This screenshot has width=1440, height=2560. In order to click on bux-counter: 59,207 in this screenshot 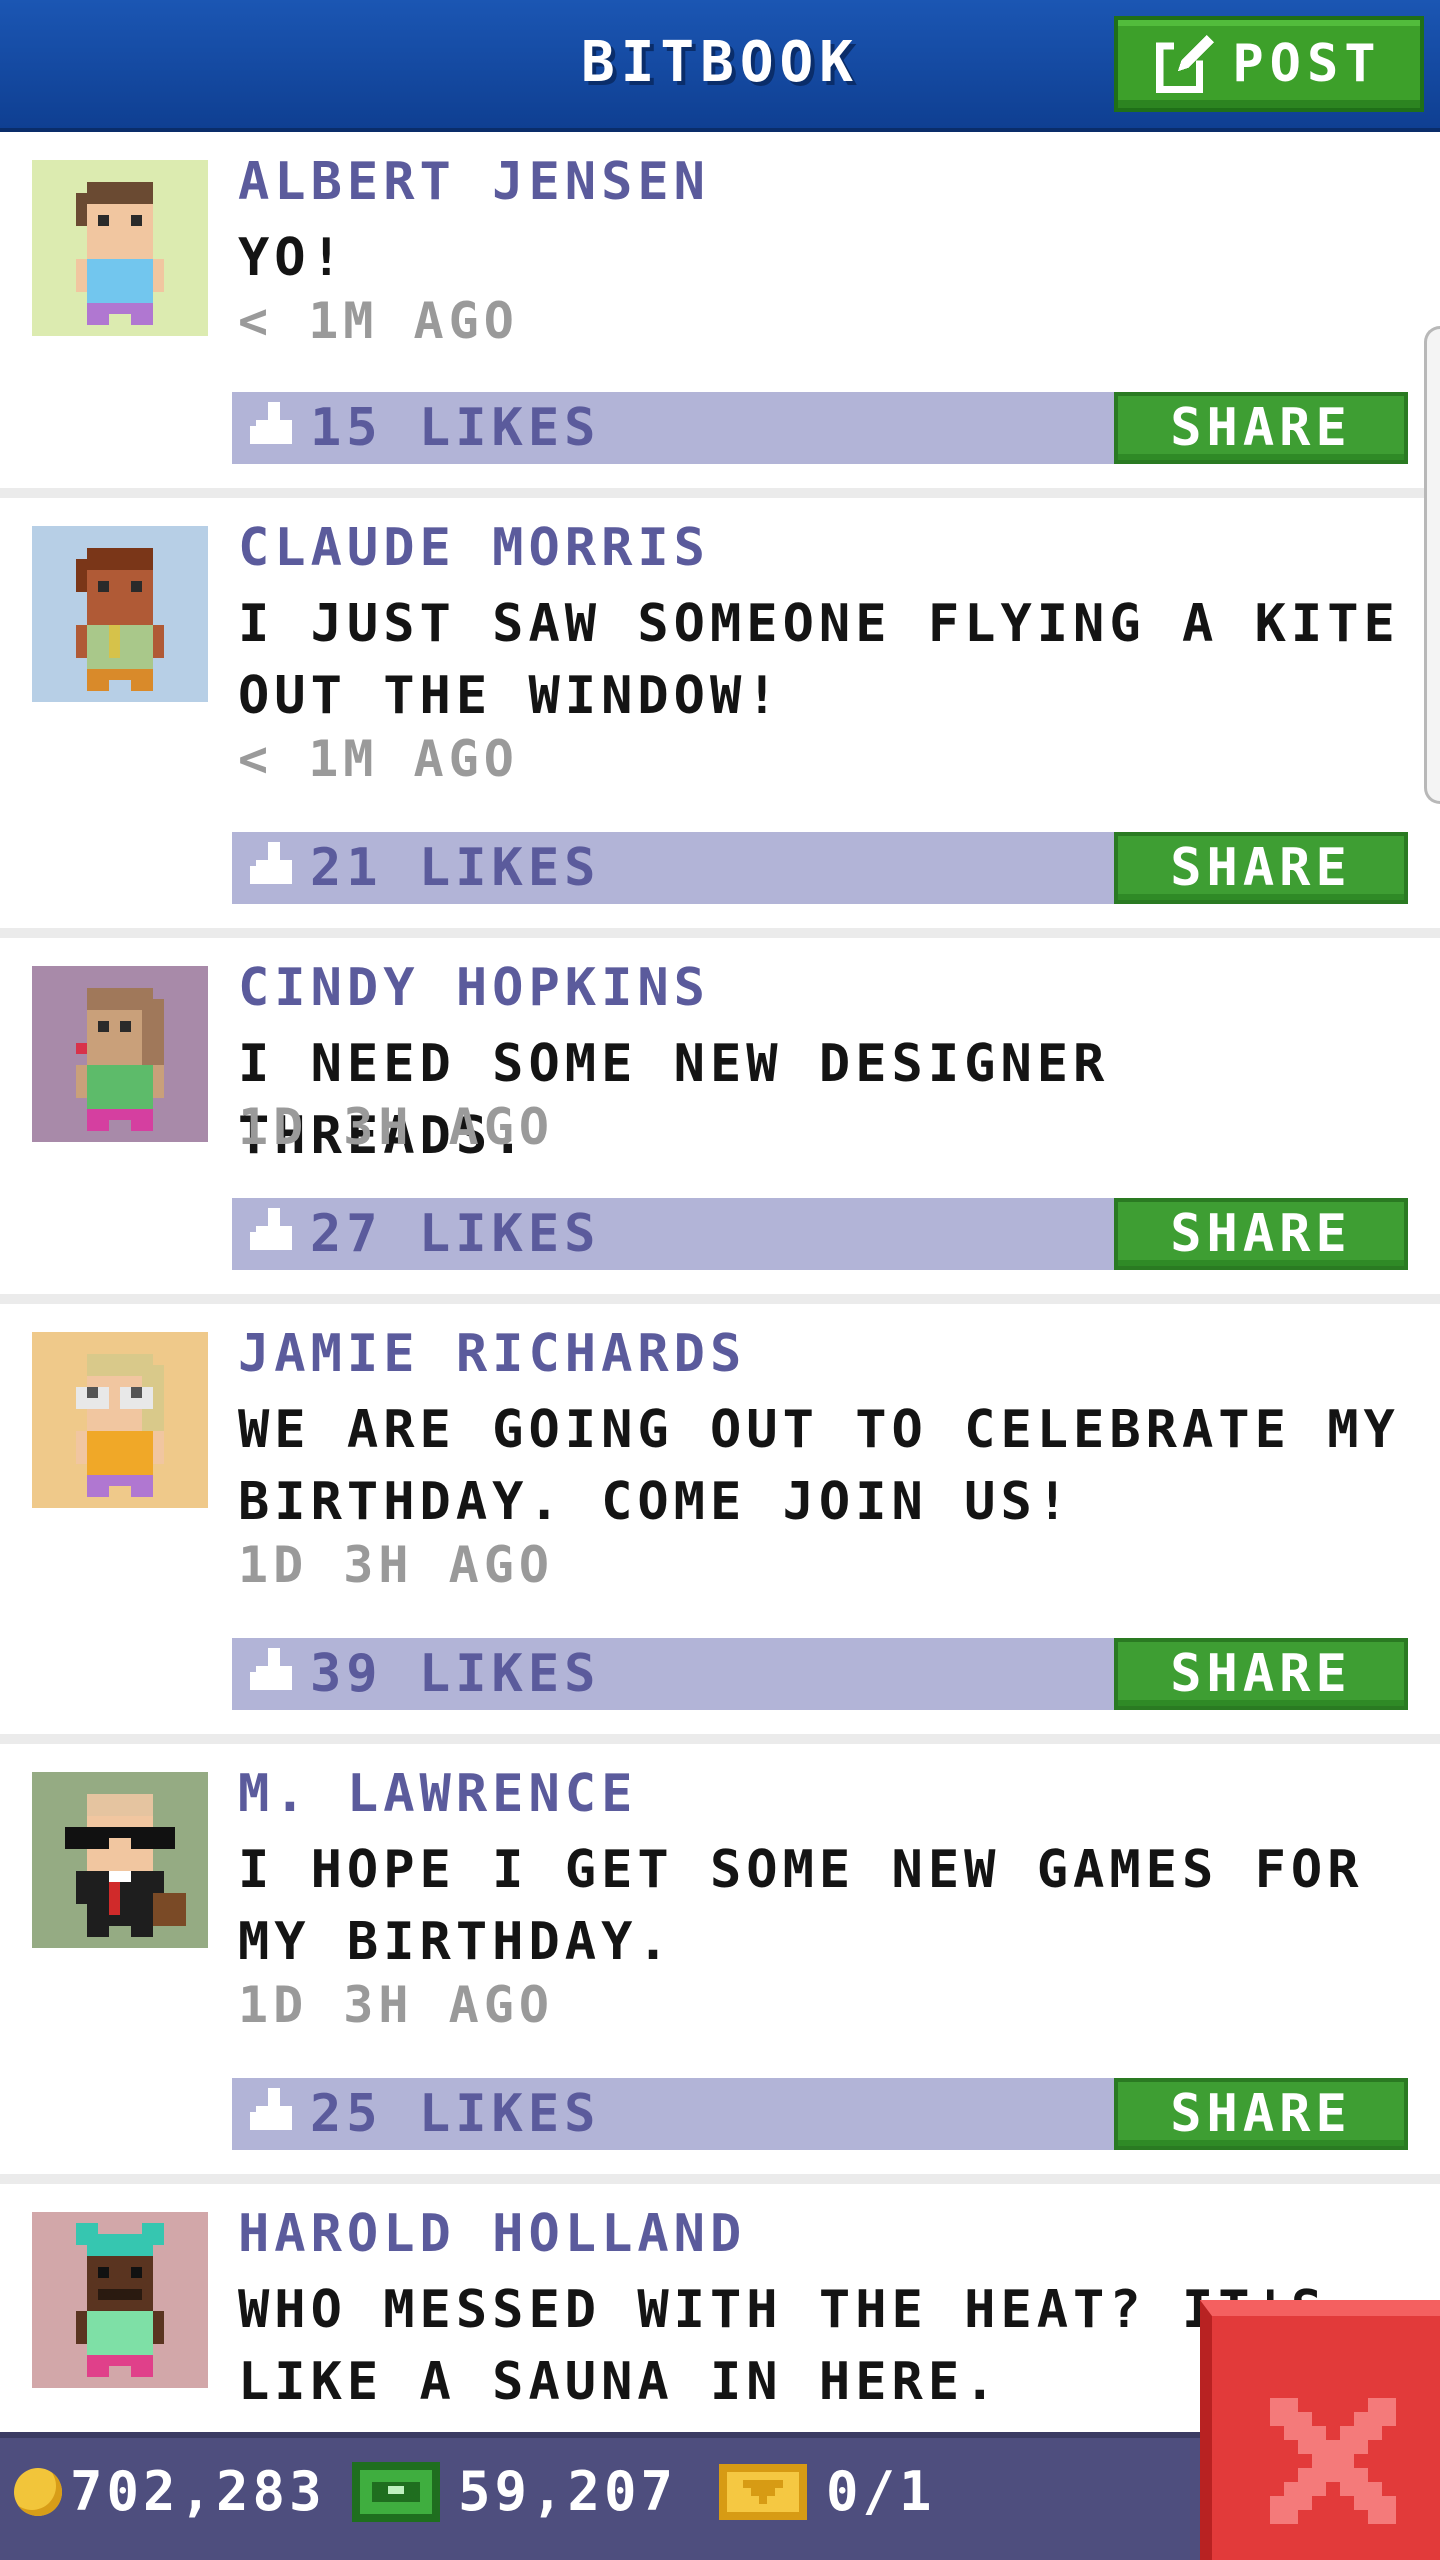, I will do `click(514, 2491)`.